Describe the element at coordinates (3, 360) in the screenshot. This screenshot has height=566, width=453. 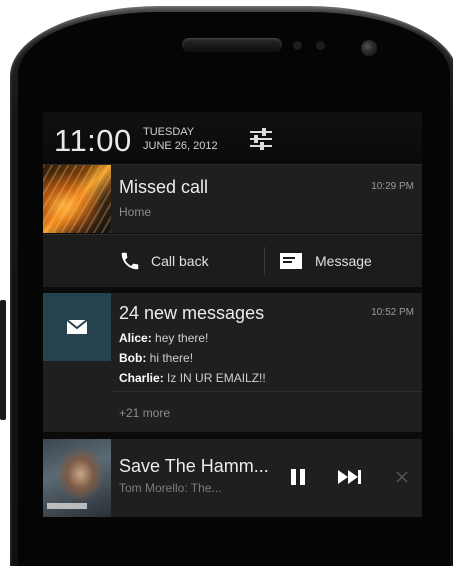
I see `side-button` at that location.